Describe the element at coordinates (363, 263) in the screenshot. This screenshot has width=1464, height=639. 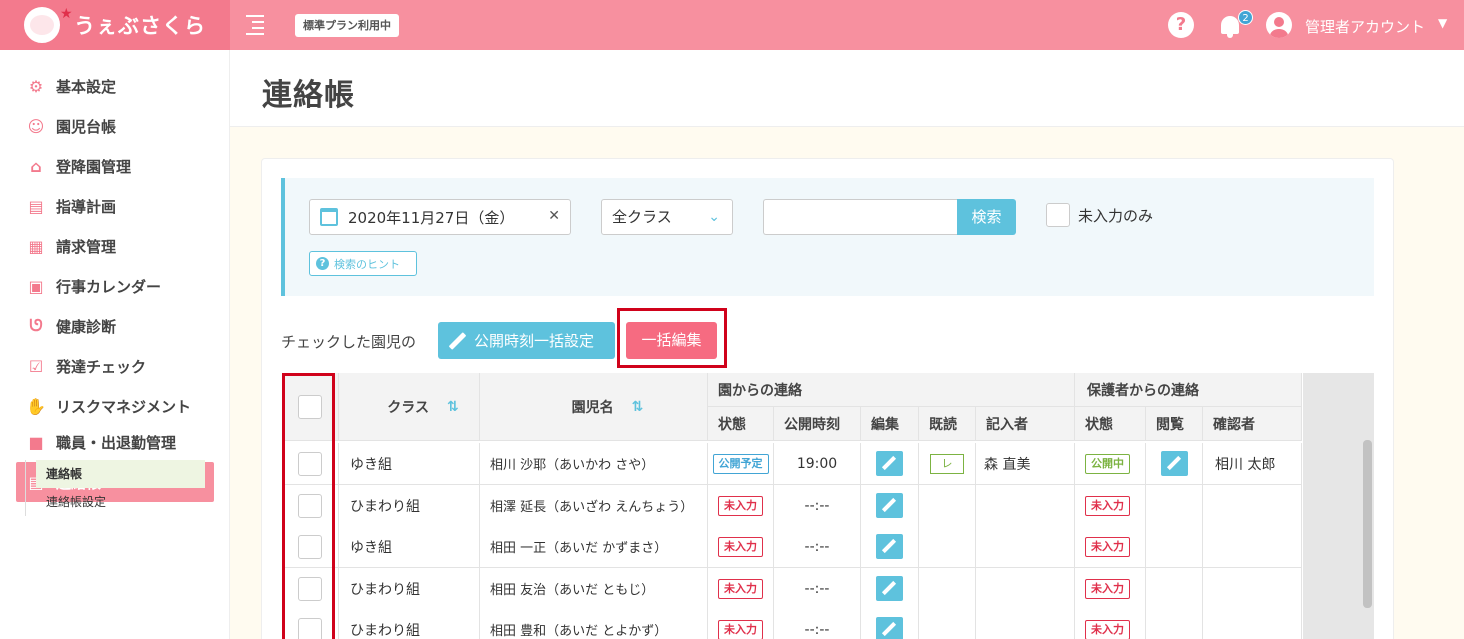
I see `search-hint-button: ? 検索のヒント` at that location.